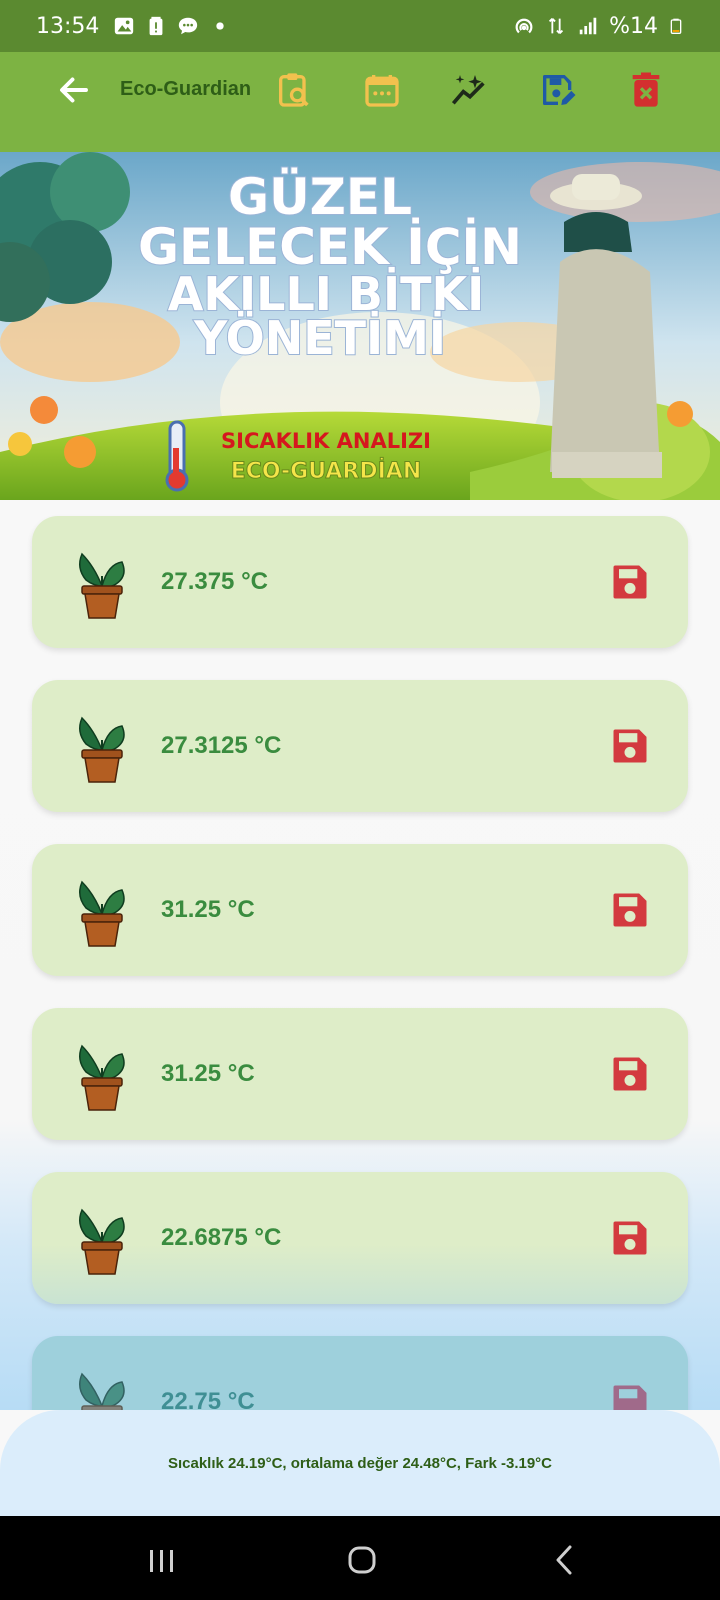  What do you see at coordinates (208, 1399) in the screenshot?
I see `temperature-value: 22.75 °C` at bounding box center [208, 1399].